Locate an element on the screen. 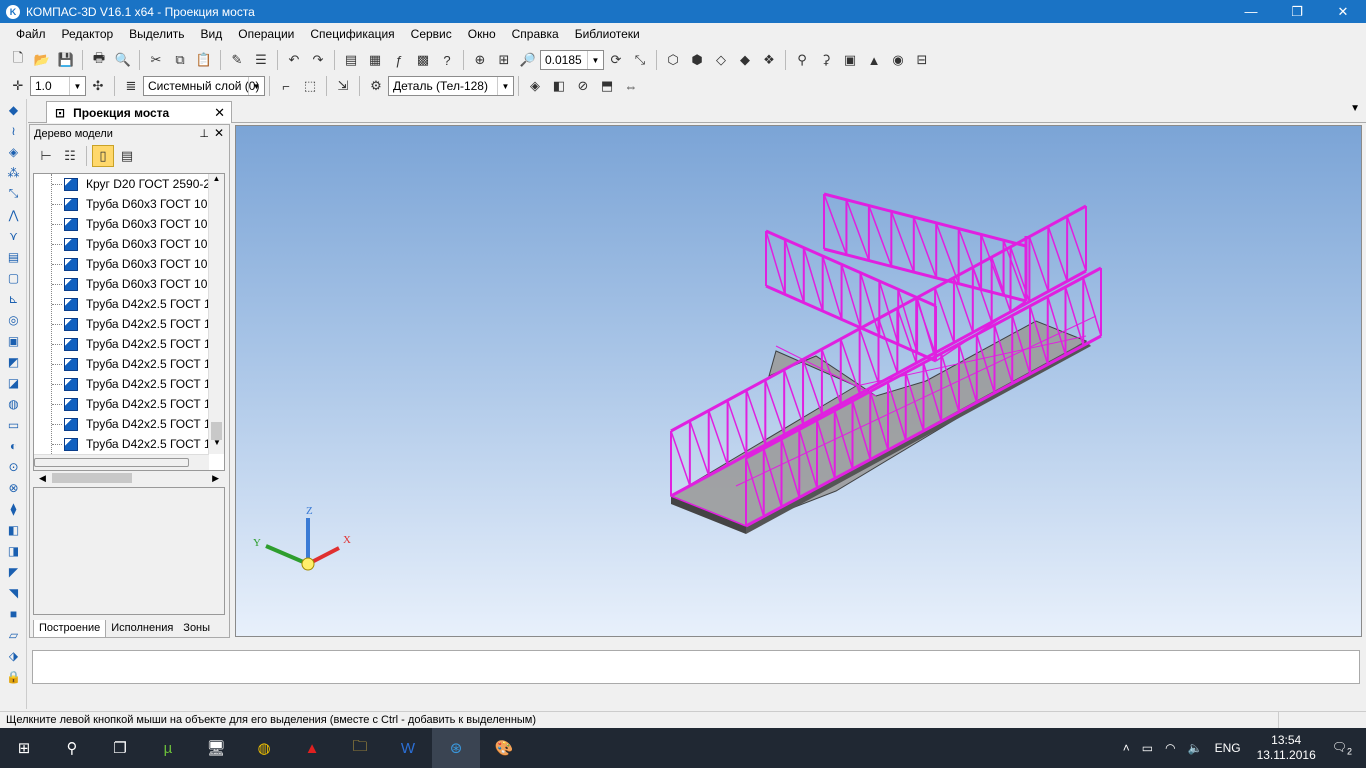  show-properties-icon: ▤ is located at coordinates (127, 156).